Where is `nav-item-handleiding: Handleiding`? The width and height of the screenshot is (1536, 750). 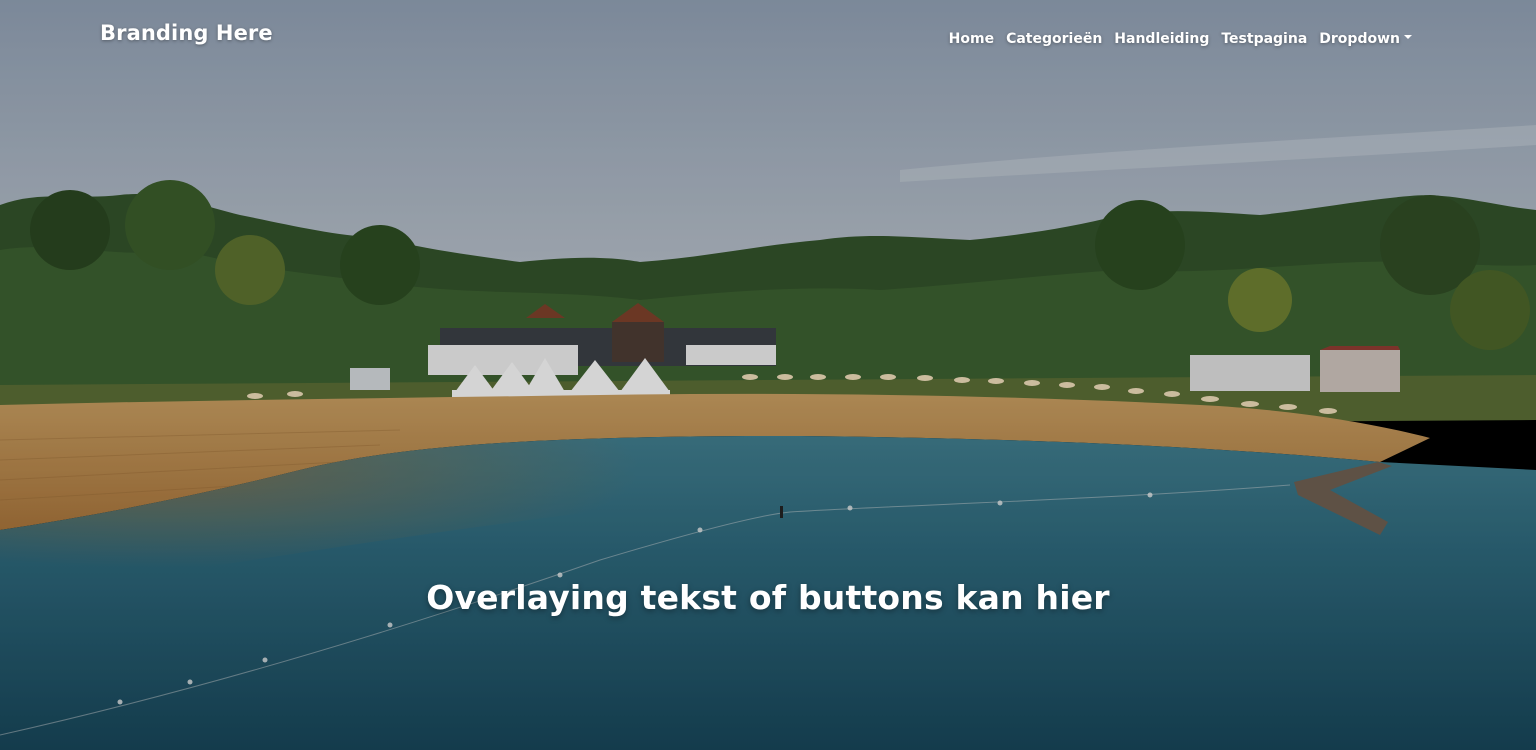
nav-item-handleiding: Handleiding is located at coordinates (1161, 37).